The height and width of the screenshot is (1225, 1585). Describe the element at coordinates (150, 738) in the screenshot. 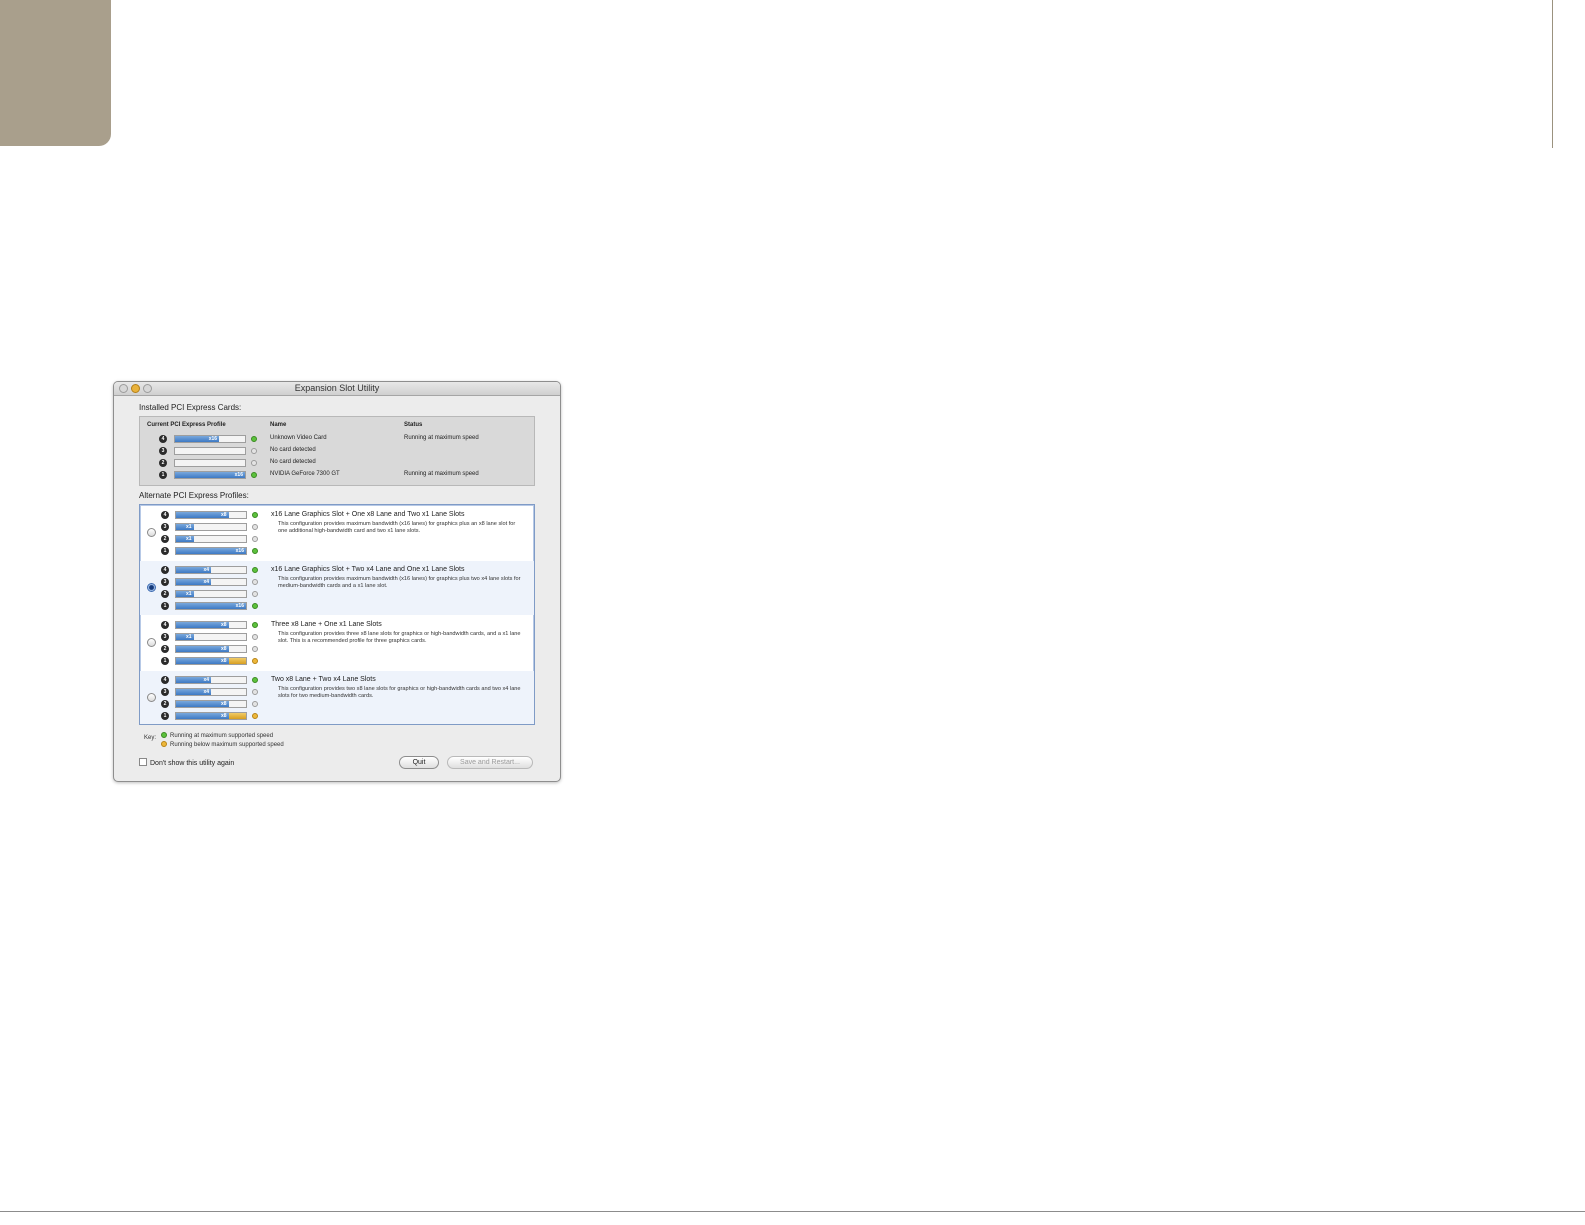

I see `key-label: Key:` at that location.